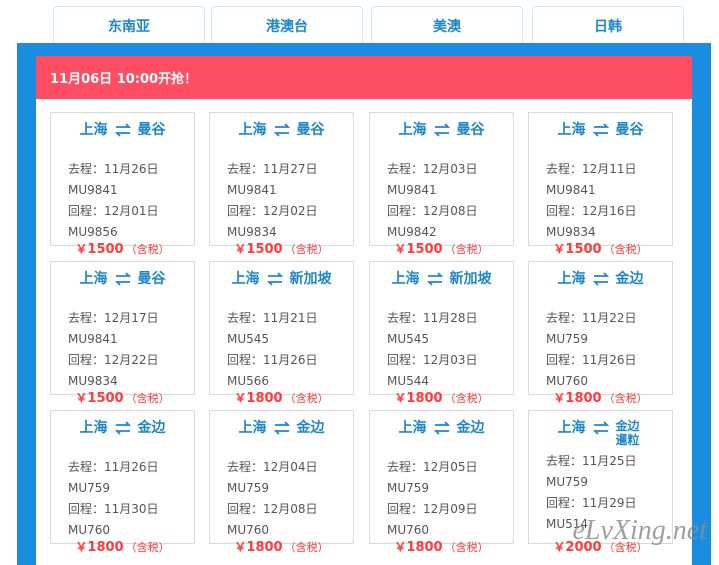  What do you see at coordinates (441, 279) in the screenshot?
I see `route: 上海 新加坡` at bounding box center [441, 279].